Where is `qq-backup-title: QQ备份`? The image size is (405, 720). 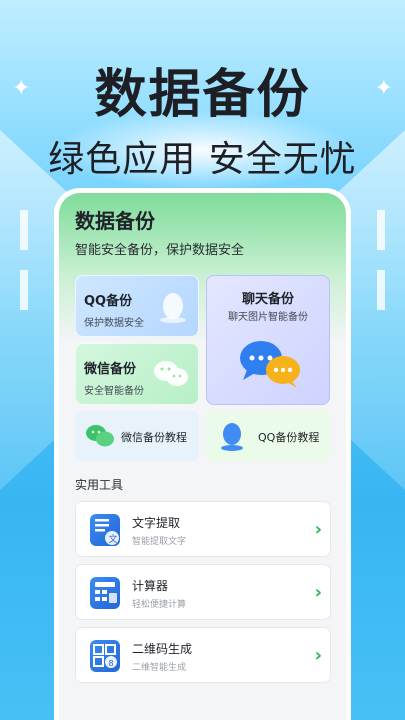 qq-backup-title: QQ备份 is located at coordinates (108, 301).